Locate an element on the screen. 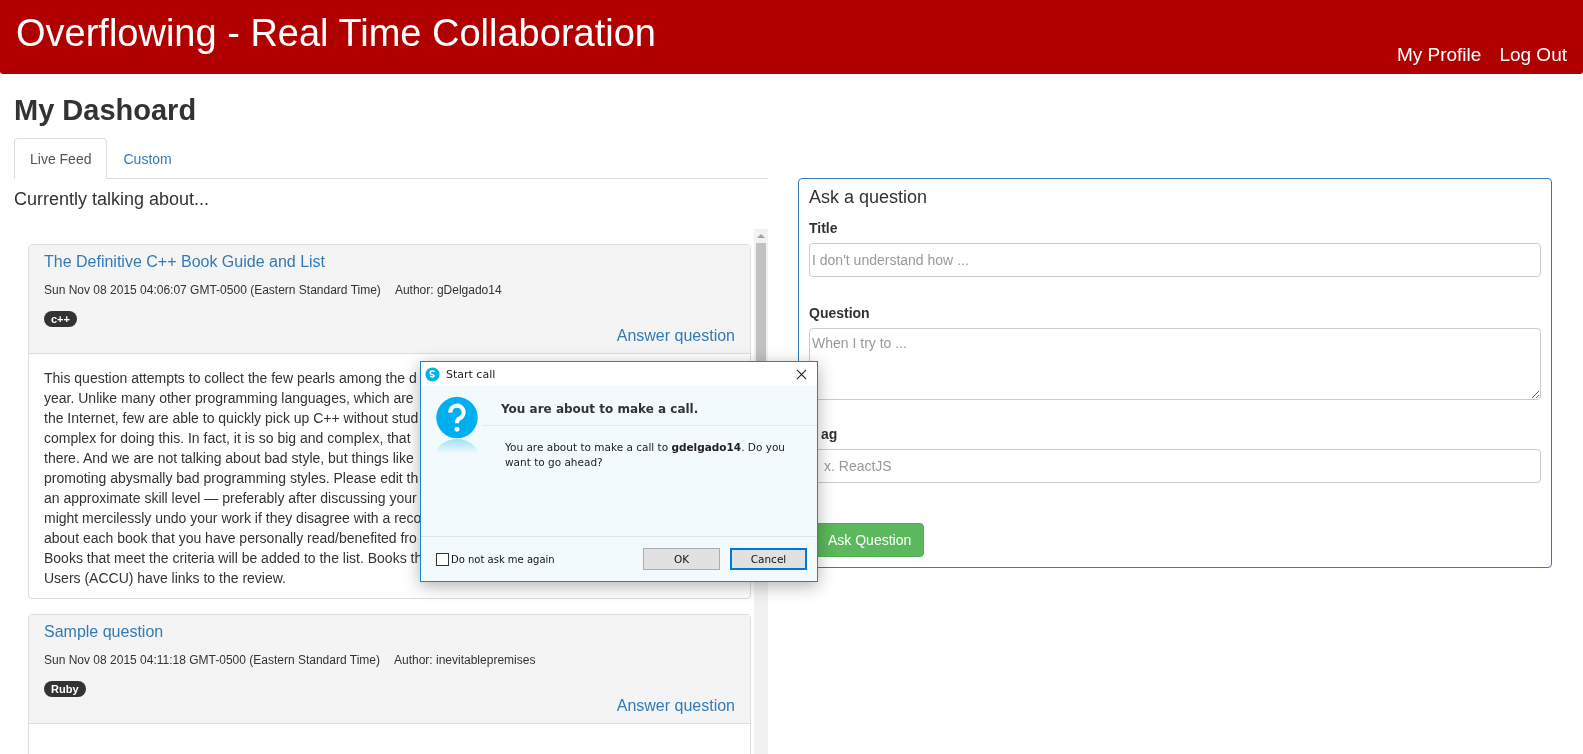 This screenshot has height=754, width=1583. question-text-line: might mercilessly undo your work if they disagree with a reco is located at coordinates (233, 518).